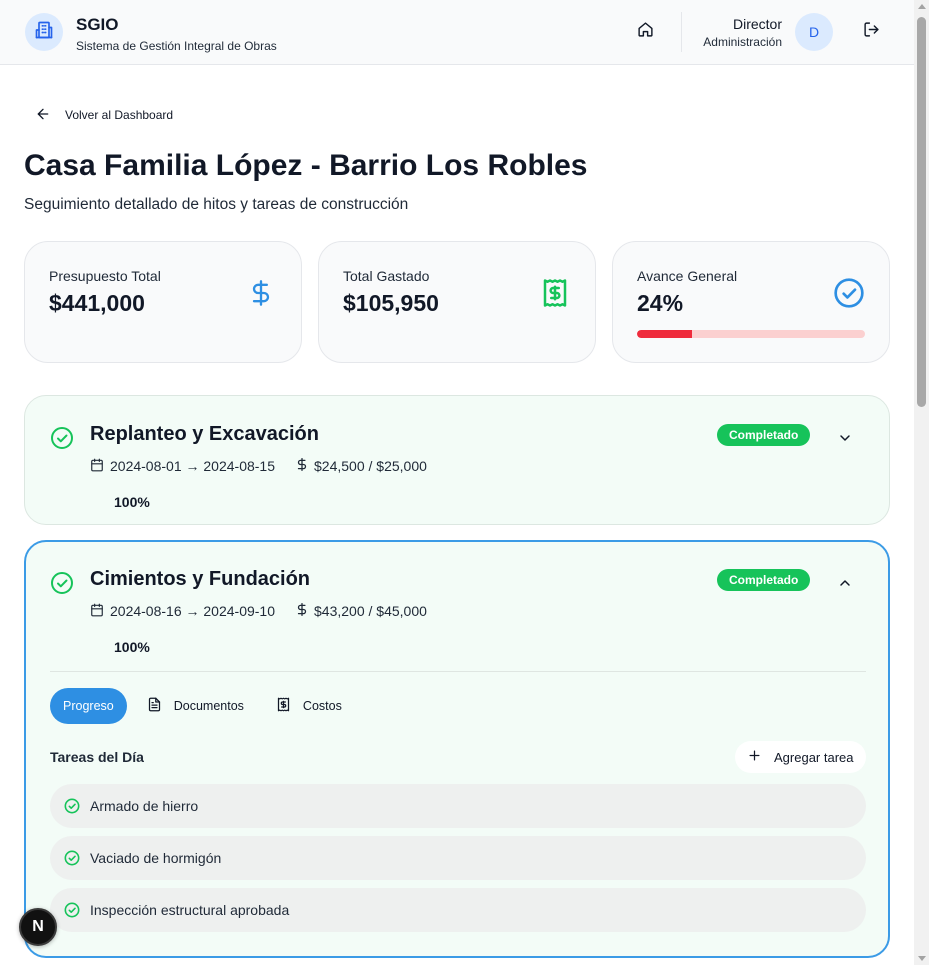  What do you see at coordinates (119, 115) in the screenshot?
I see `back-link-label: Volver al Dashboard` at bounding box center [119, 115].